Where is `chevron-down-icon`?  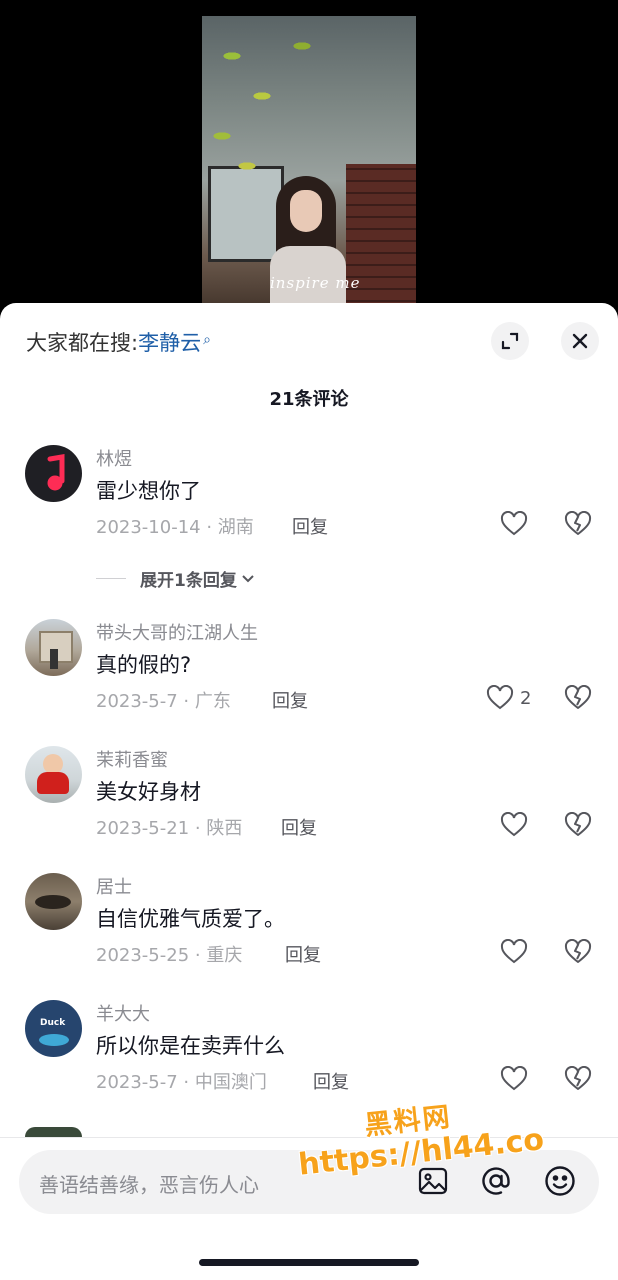
chevron-down-icon is located at coordinates (248, 578).